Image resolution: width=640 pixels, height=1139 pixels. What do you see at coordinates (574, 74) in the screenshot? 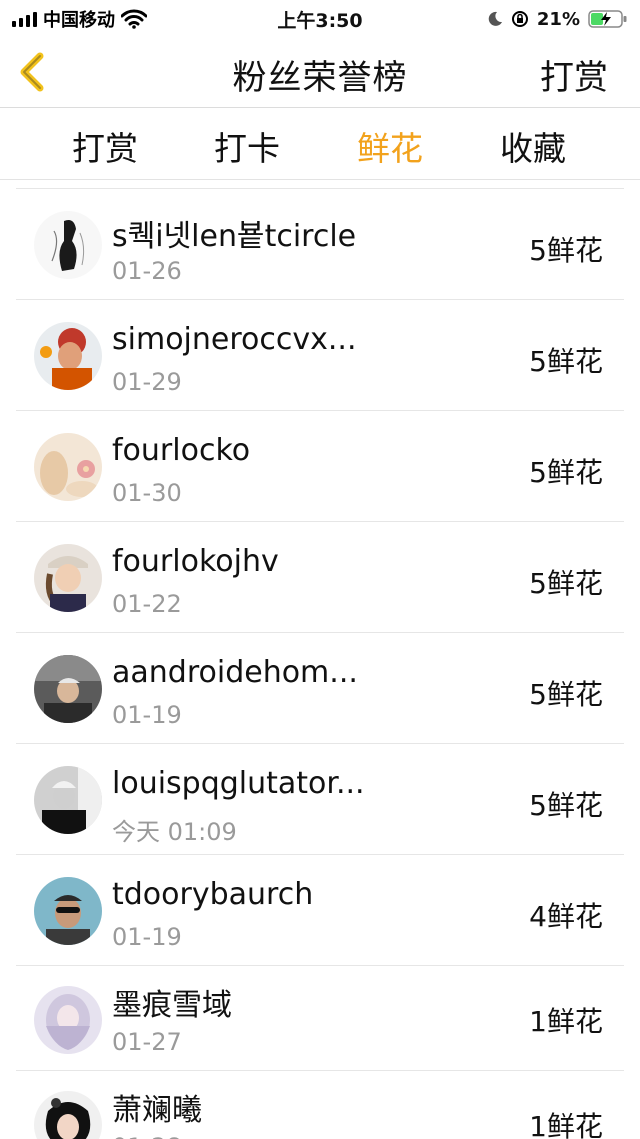
I see `reward-button: 打赏` at bounding box center [574, 74].